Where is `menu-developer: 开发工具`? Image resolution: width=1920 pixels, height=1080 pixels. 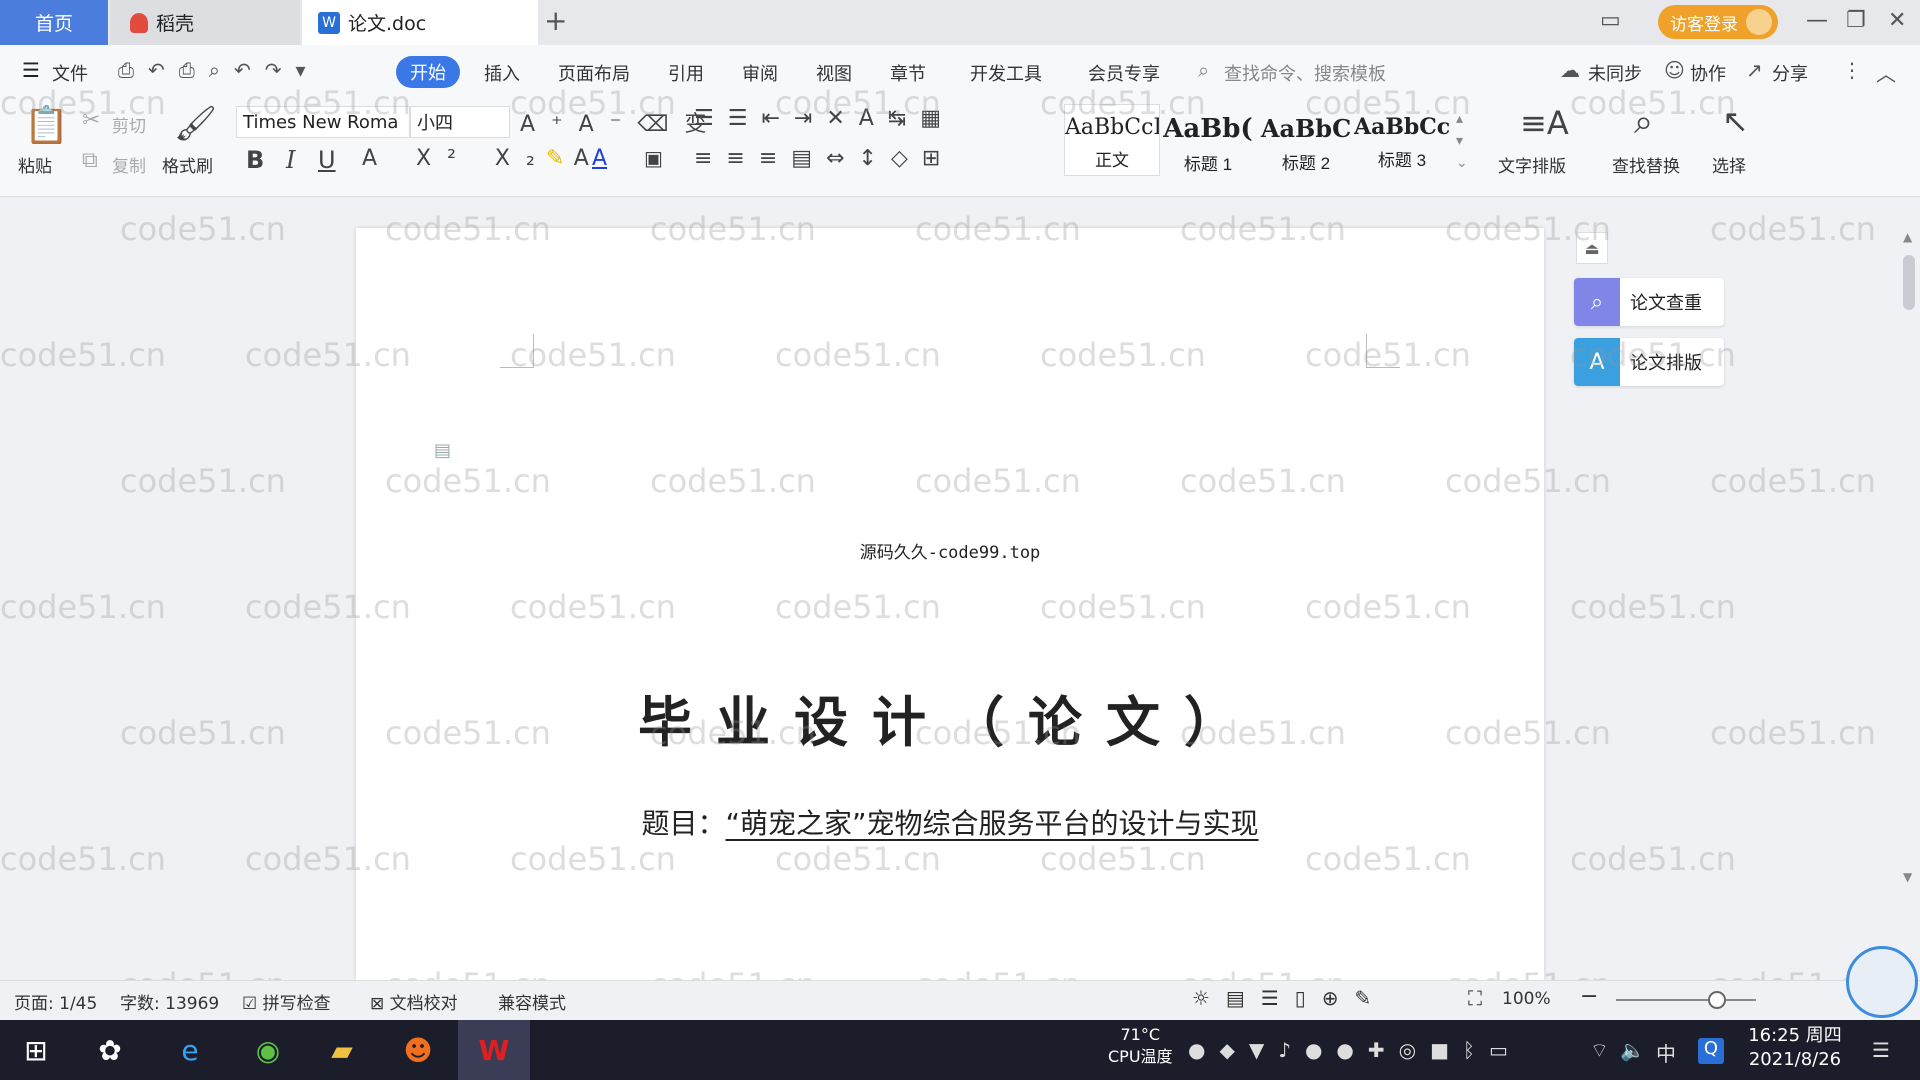 menu-developer: 开发工具 is located at coordinates (1006, 73).